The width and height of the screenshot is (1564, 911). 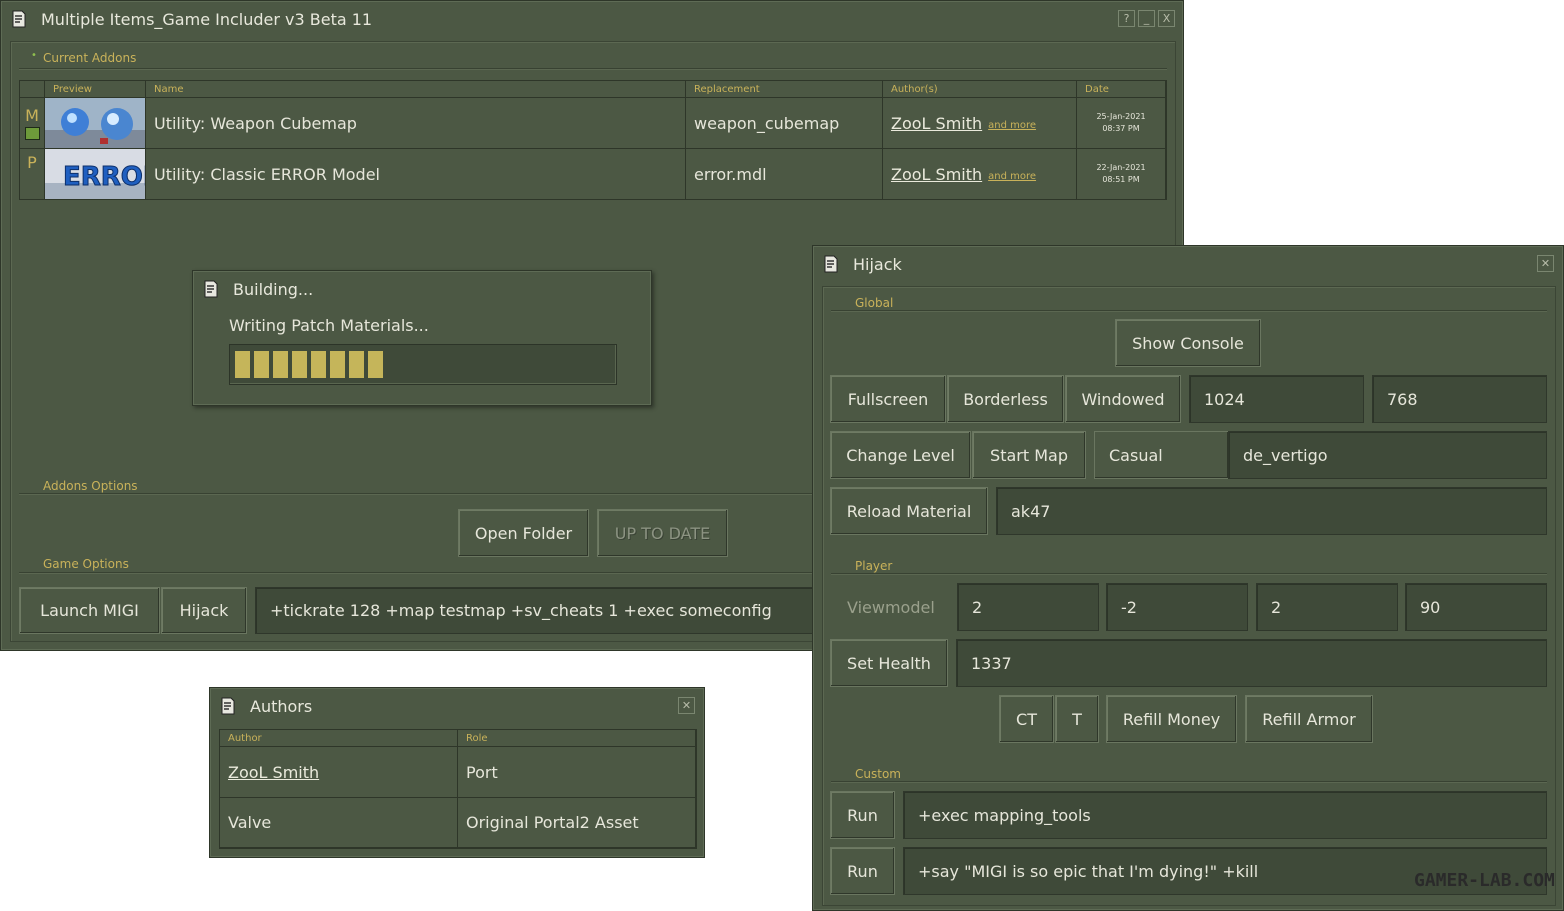 I want to click on open-folder-button: Open Folder, so click(x=523, y=533).